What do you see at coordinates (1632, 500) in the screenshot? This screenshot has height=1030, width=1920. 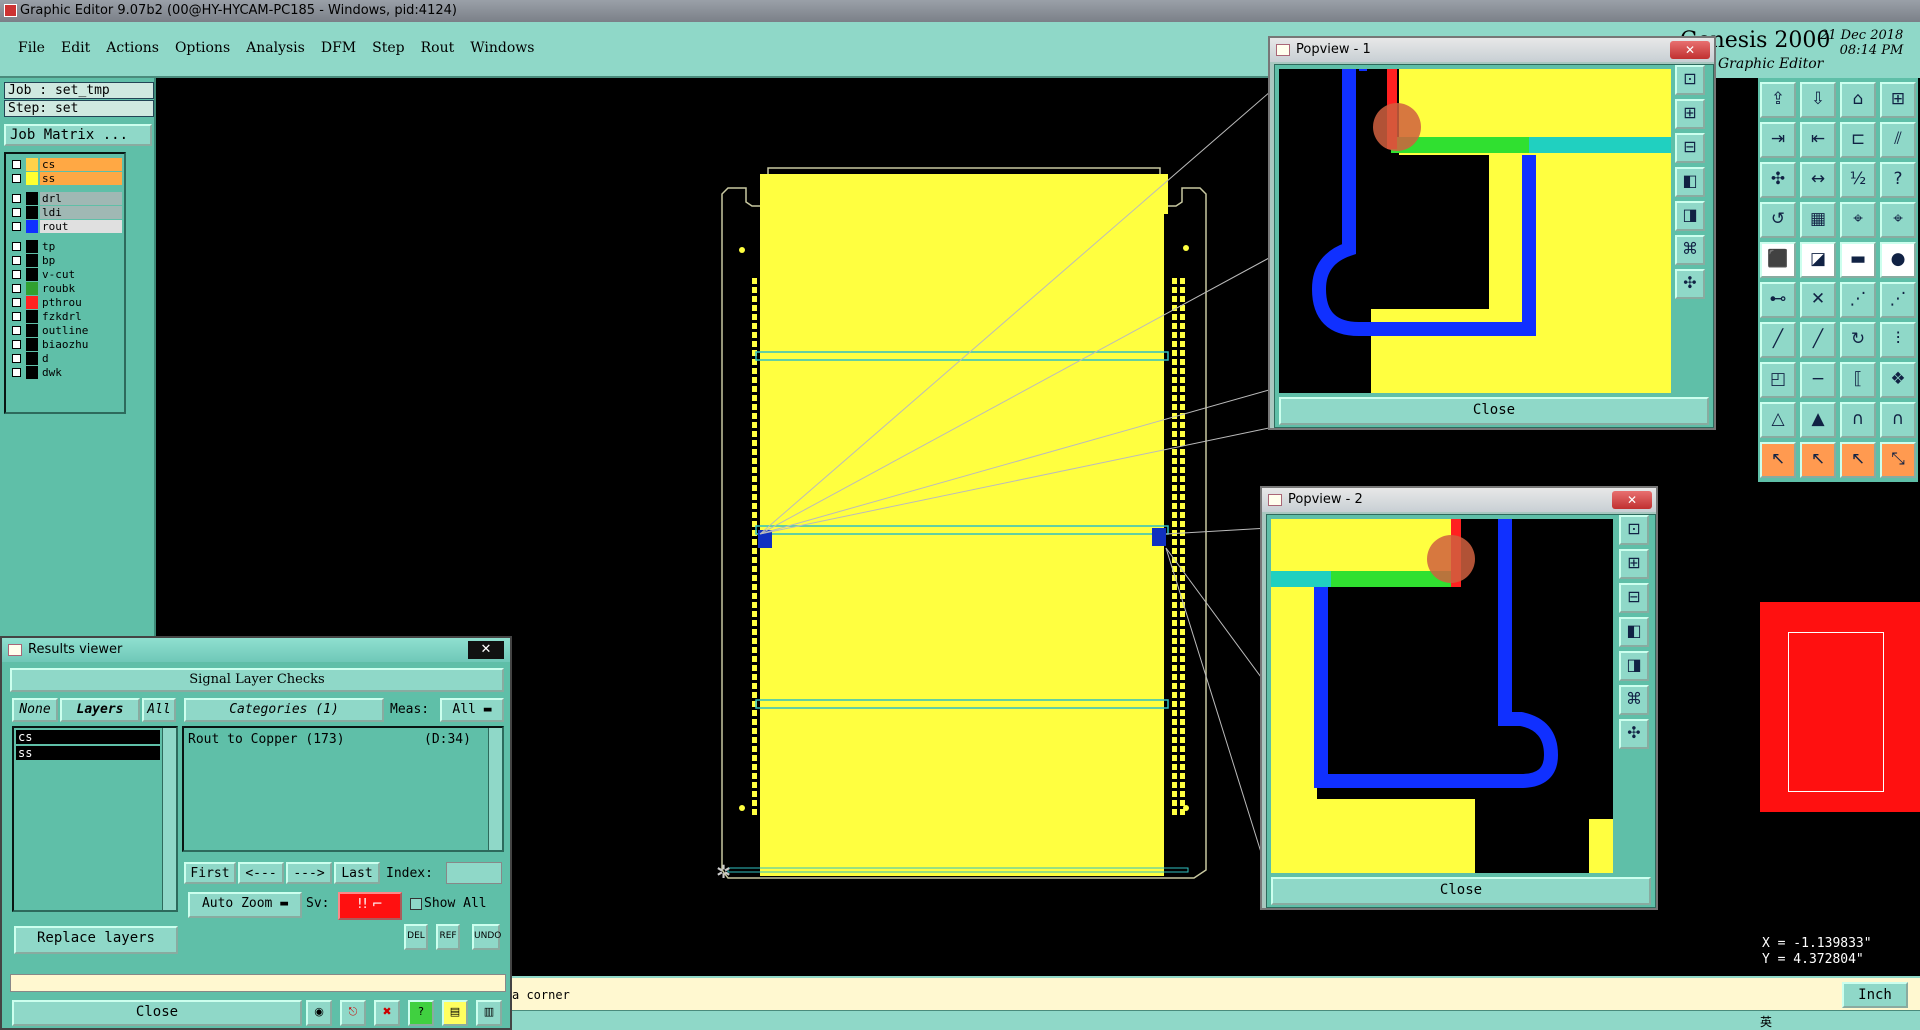 I see `popview-2-close-x: ✕` at bounding box center [1632, 500].